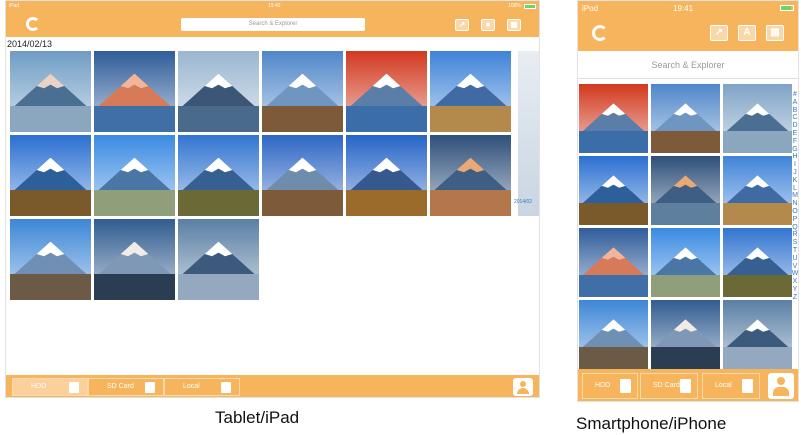 This screenshot has height=435, width=801. What do you see at coordinates (523, 384) in the screenshot?
I see `user-icon` at bounding box center [523, 384].